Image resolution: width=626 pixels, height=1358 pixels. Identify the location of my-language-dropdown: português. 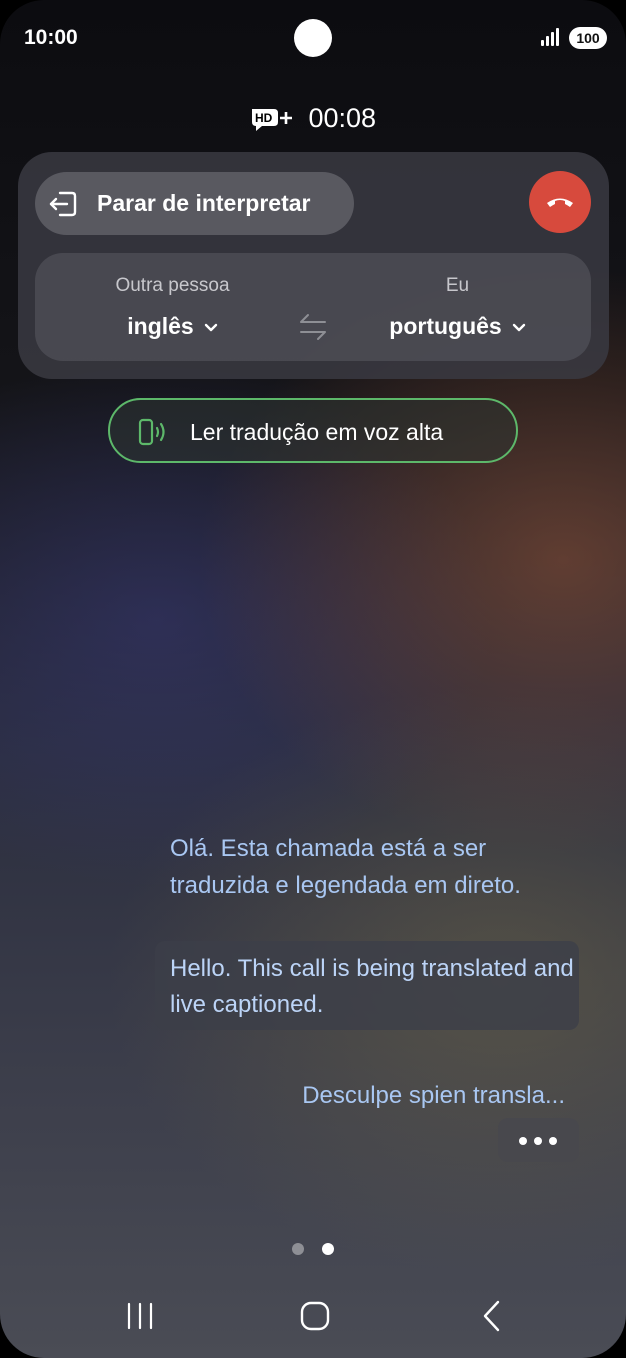
(457, 326).